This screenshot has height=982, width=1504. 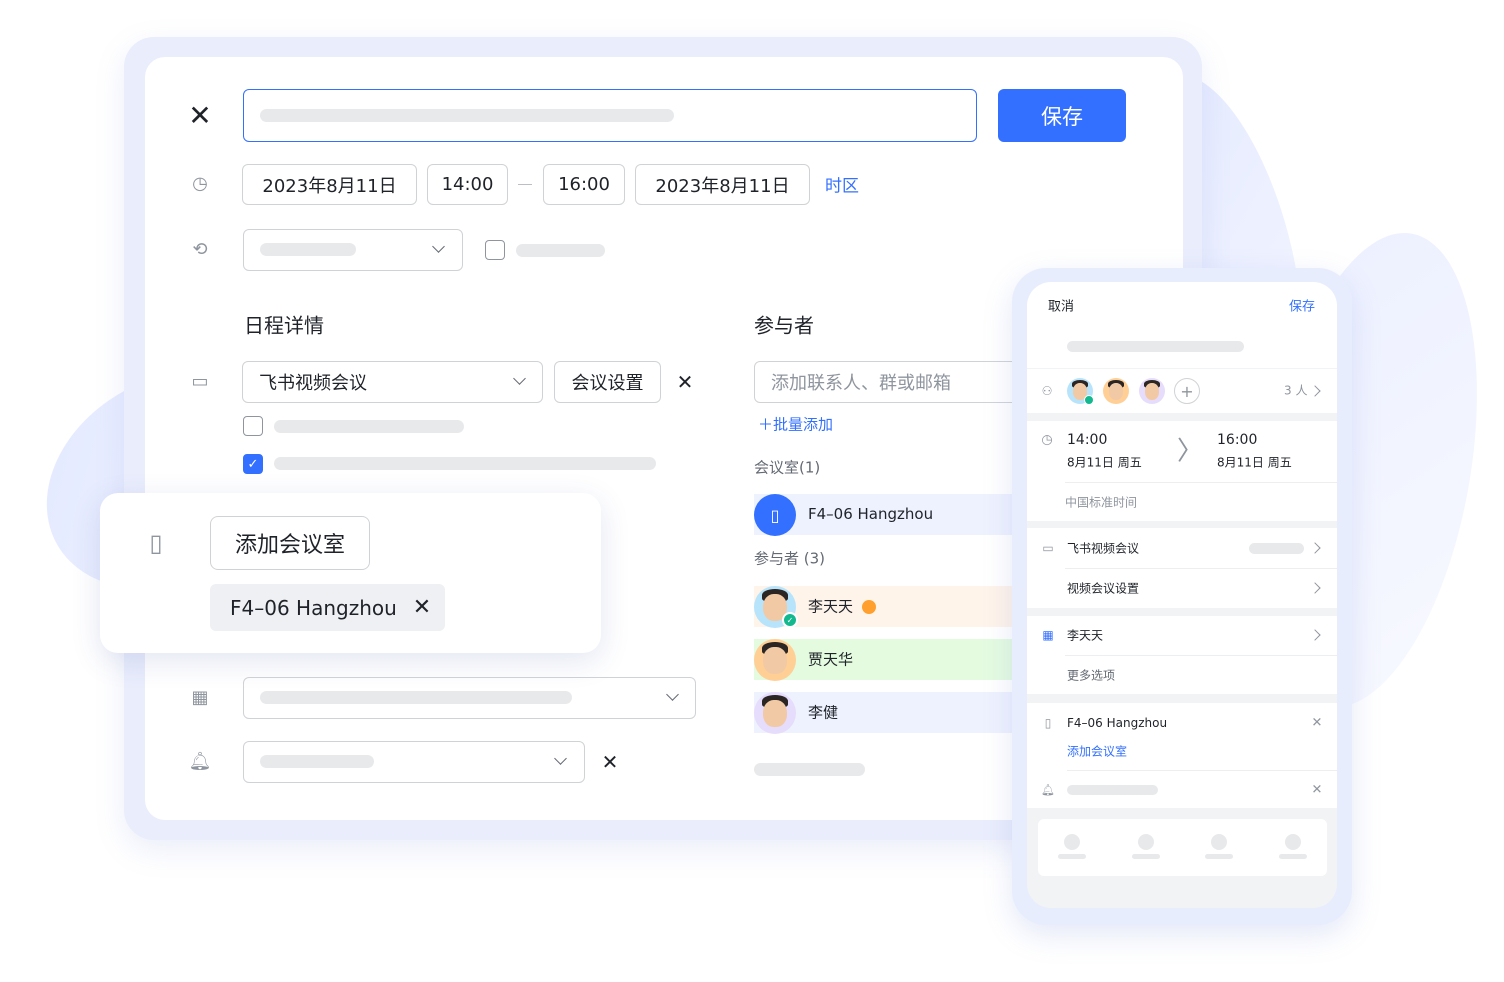 I want to click on attendee-row: 李健, so click(x=883, y=713).